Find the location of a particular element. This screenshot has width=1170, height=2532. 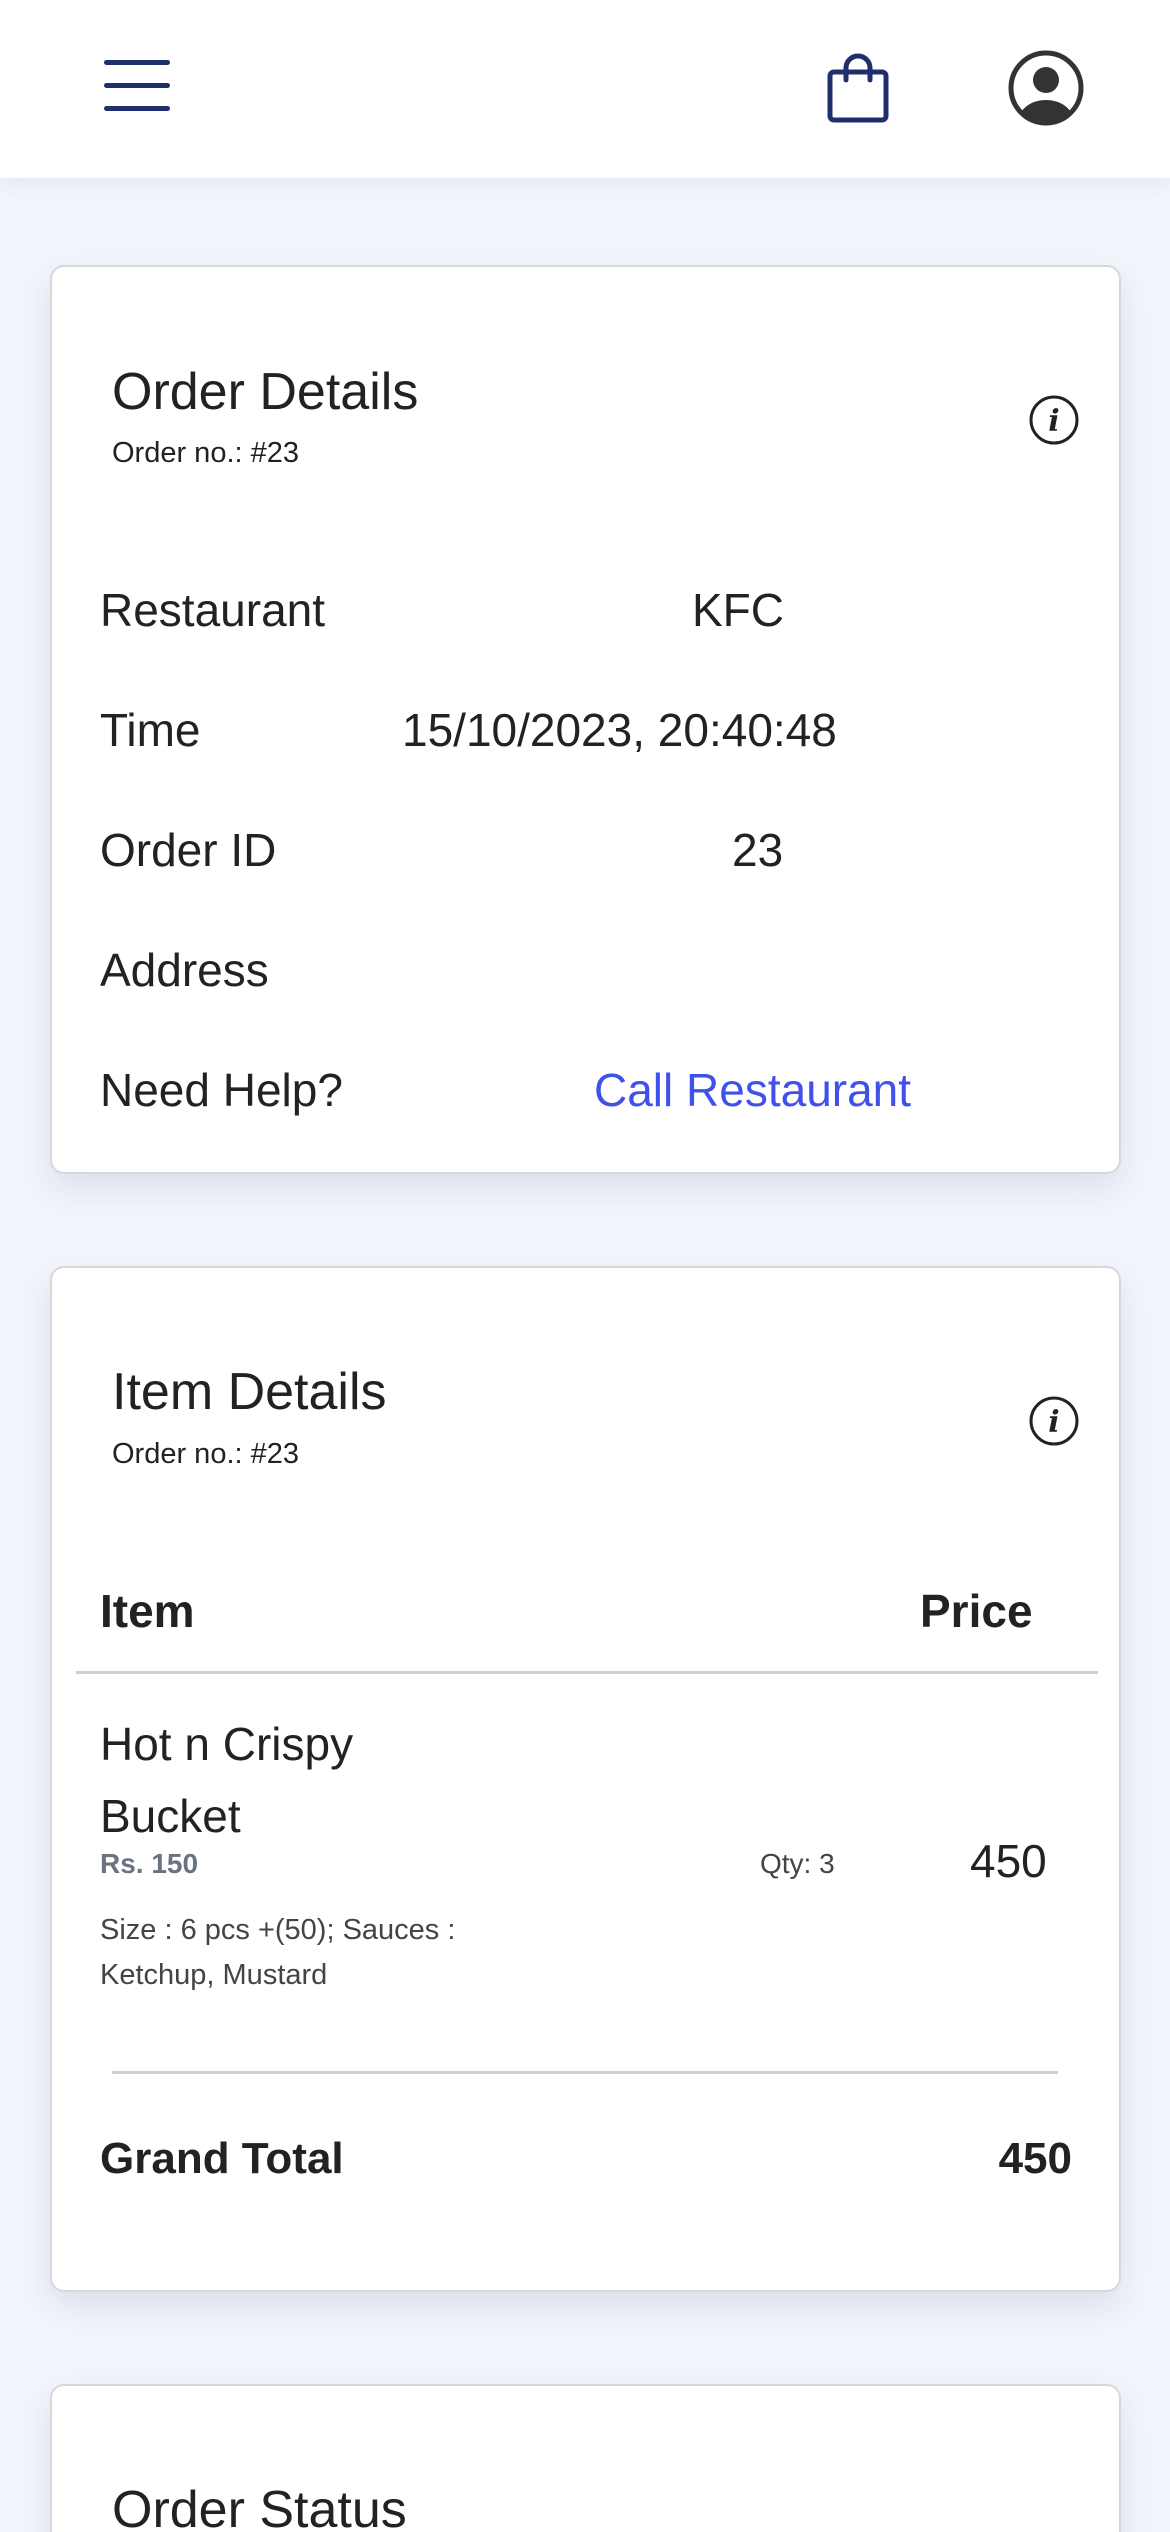

card-title: Item Details is located at coordinates (249, 1392).